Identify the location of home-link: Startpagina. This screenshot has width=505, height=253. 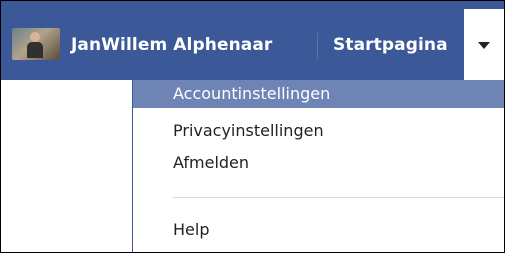
(390, 45).